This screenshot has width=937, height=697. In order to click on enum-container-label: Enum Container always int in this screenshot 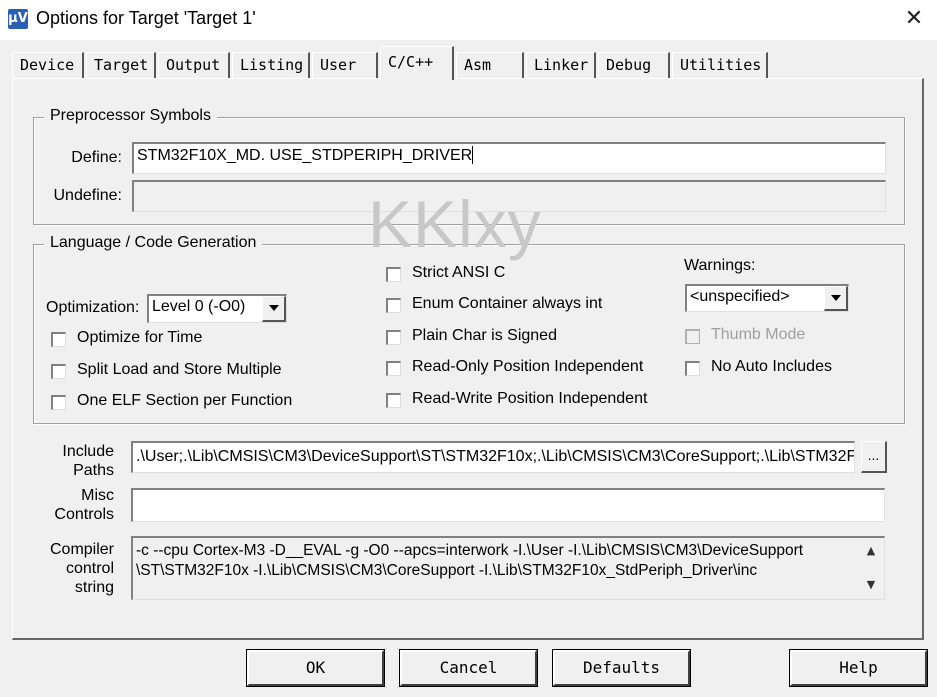, I will do `click(507, 303)`.